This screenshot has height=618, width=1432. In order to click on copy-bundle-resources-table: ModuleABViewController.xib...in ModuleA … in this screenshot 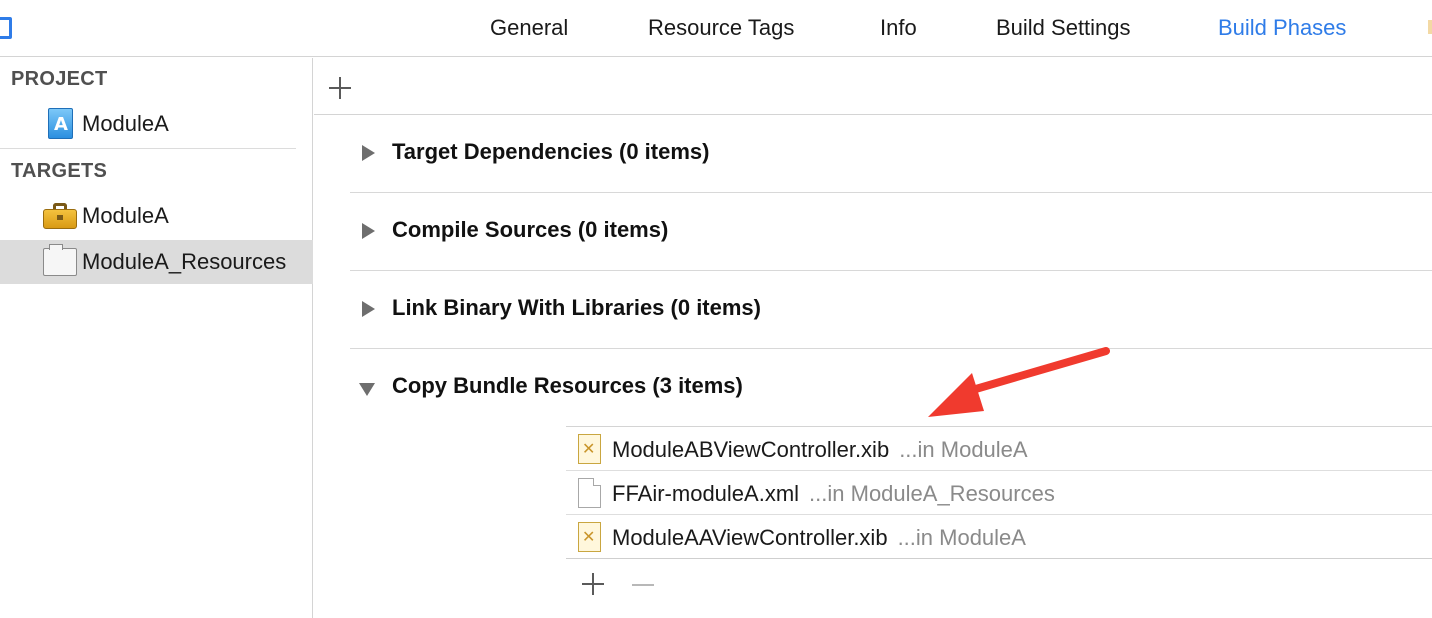, I will do `click(999, 492)`.